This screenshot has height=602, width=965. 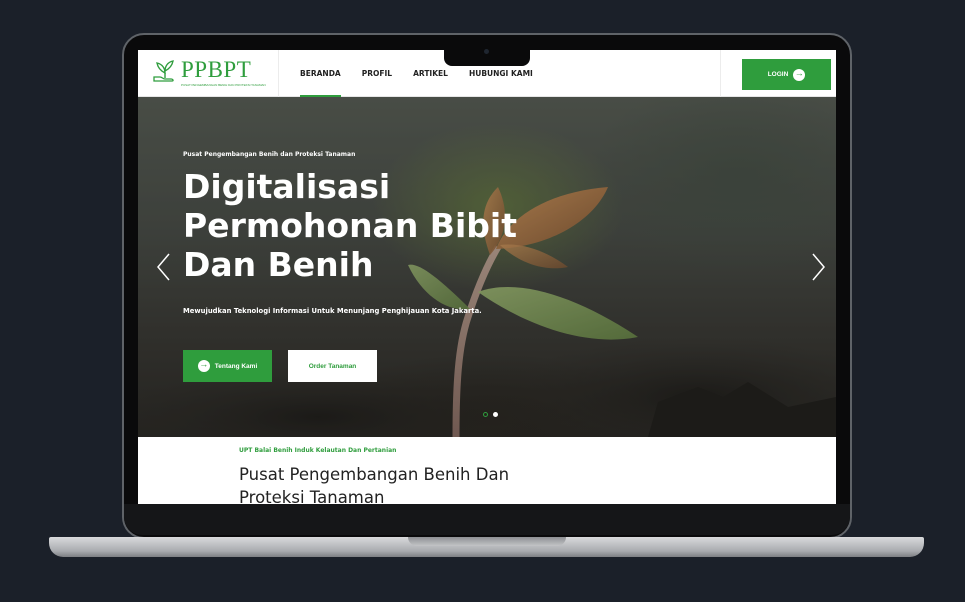 I want to click on camera-icon, so click(x=486, y=51).